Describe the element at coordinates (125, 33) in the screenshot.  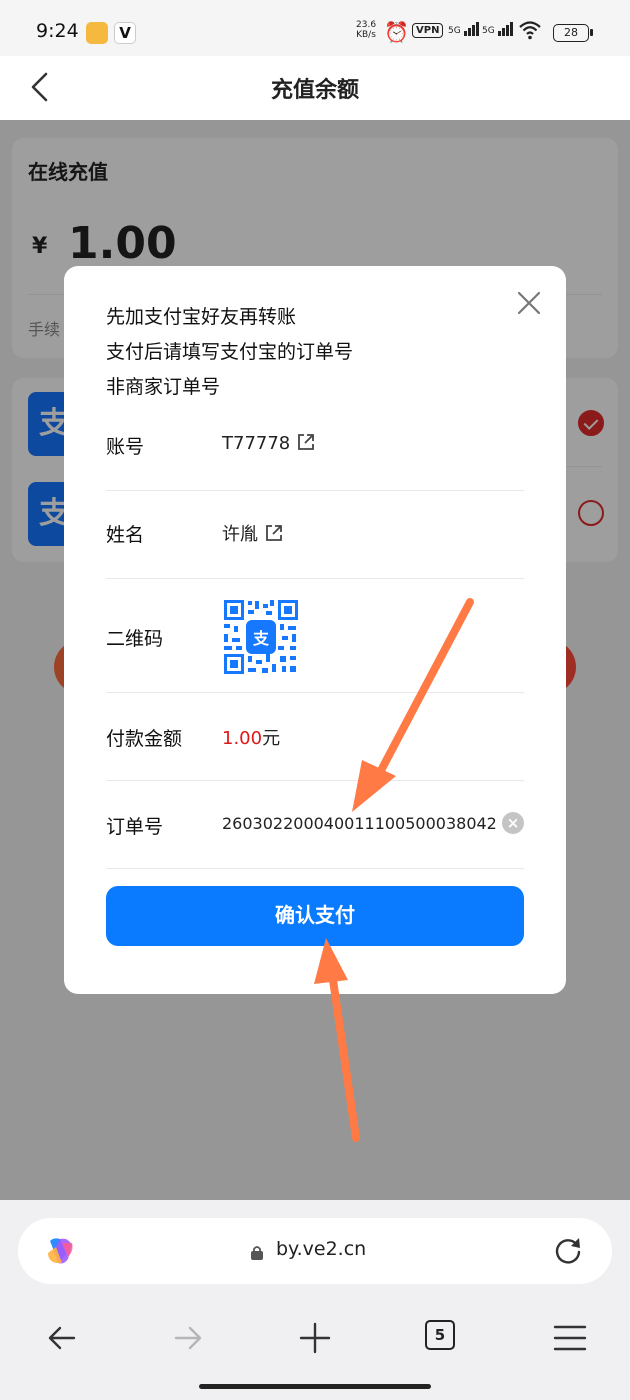
I see `v-app-icon: V` at that location.